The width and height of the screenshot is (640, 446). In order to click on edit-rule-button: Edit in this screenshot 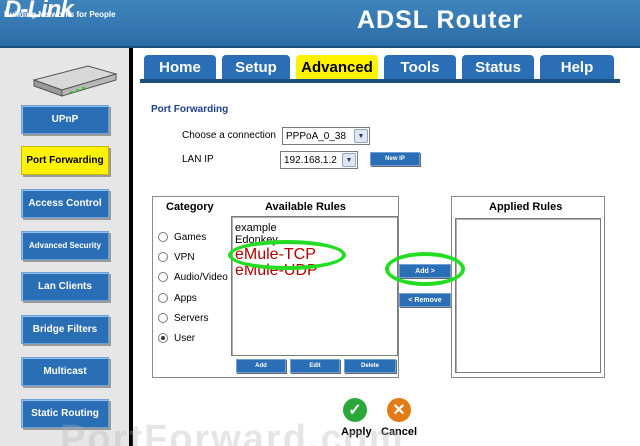, I will do `click(315, 366)`.